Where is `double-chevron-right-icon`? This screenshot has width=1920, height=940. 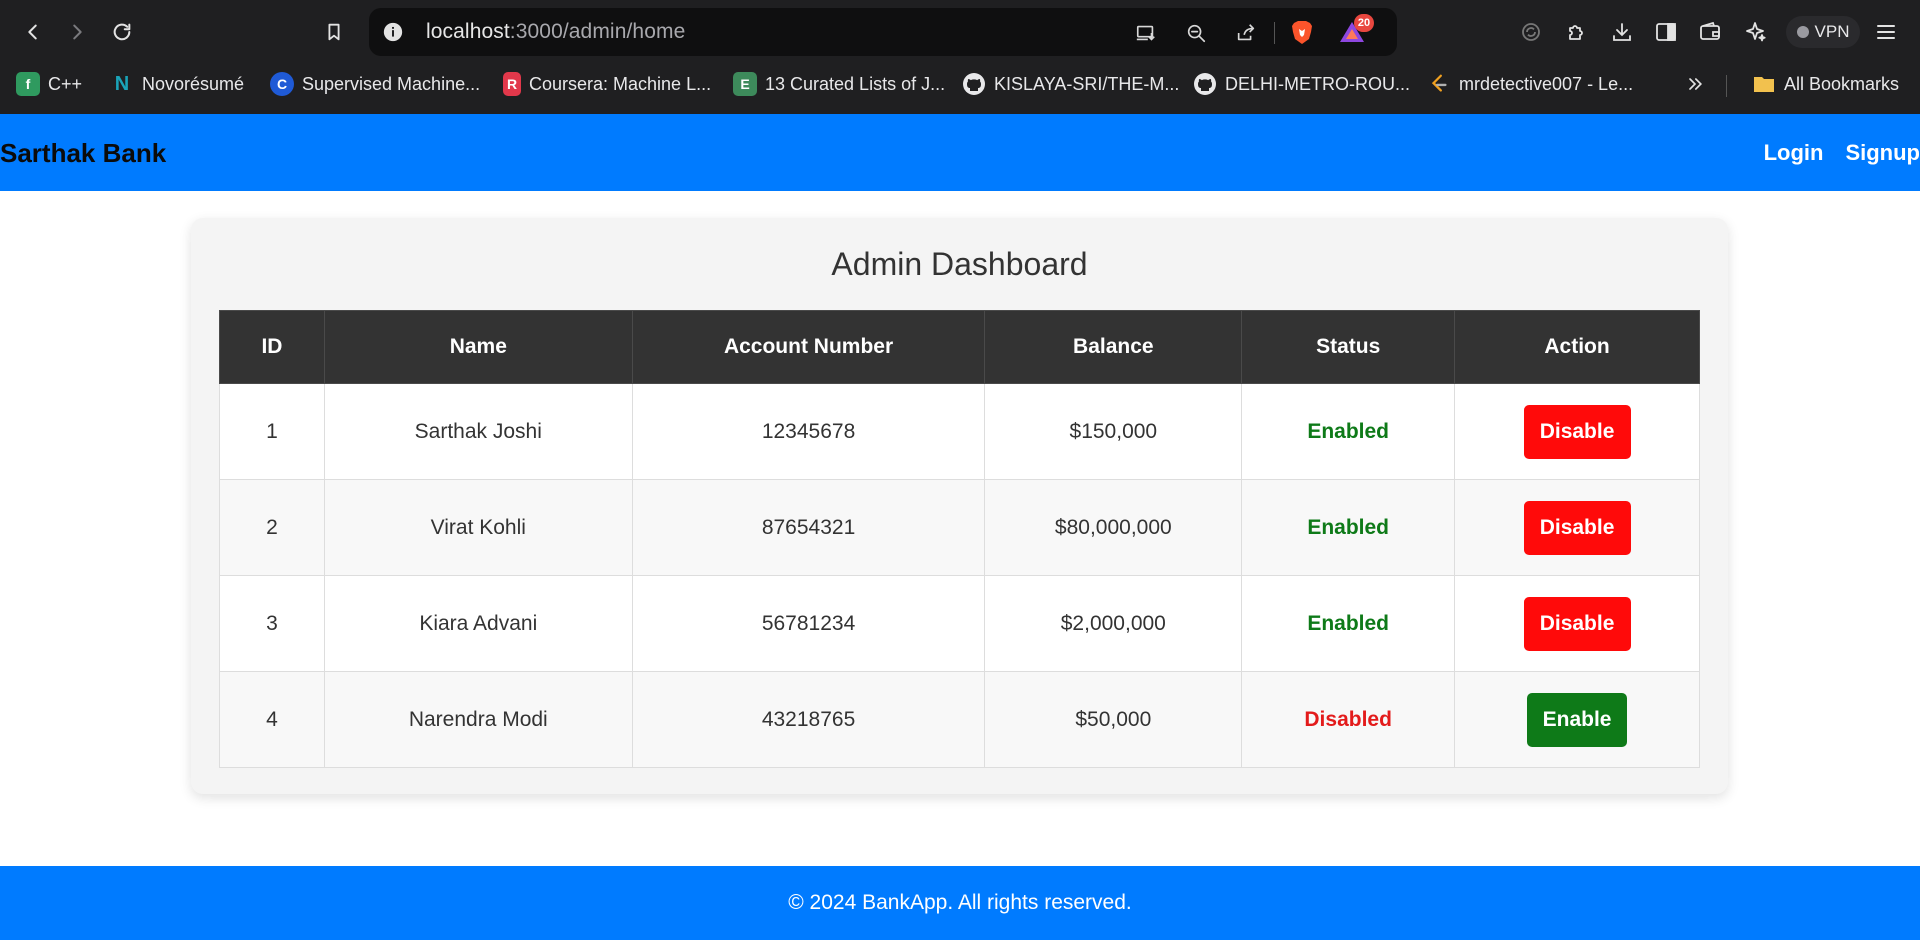 double-chevron-right-icon is located at coordinates (1696, 84).